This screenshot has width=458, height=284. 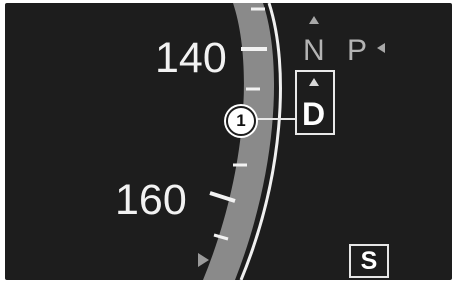 I want to click on callout-marker: 1, so click(x=241, y=121).